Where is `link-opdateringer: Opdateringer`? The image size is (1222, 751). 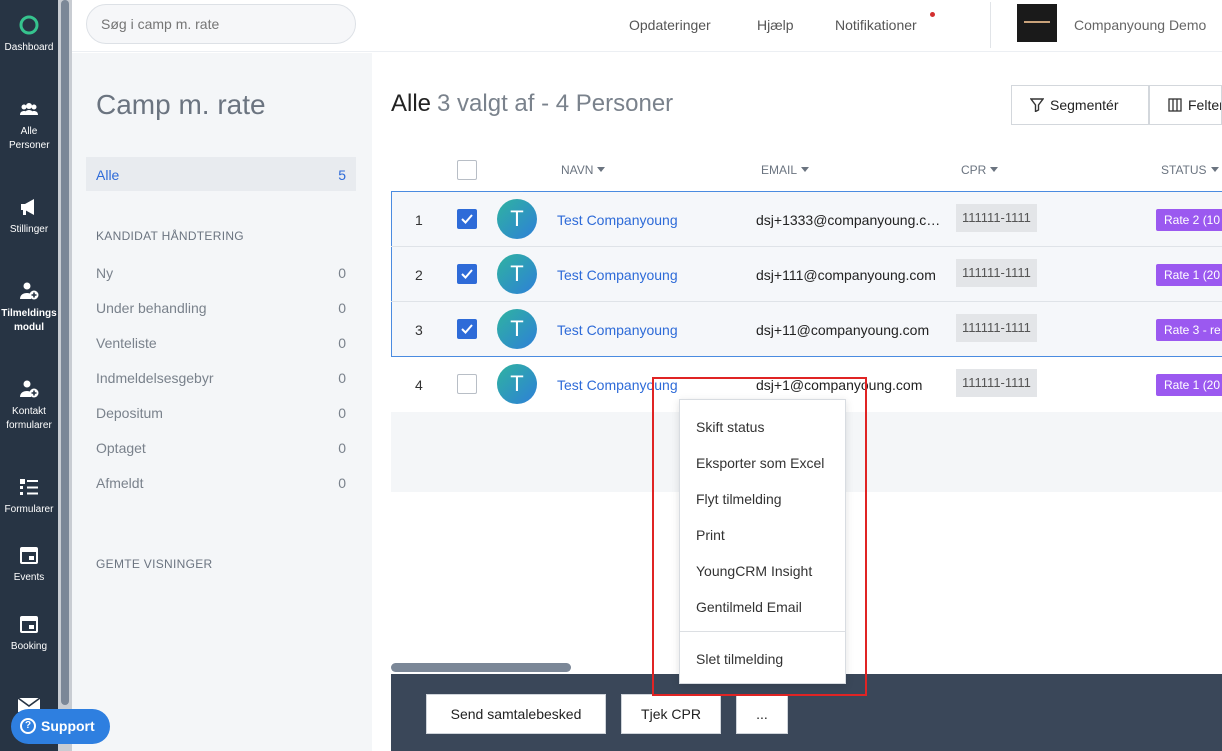
link-opdateringer: Opdateringer is located at coordinates (670, 25).